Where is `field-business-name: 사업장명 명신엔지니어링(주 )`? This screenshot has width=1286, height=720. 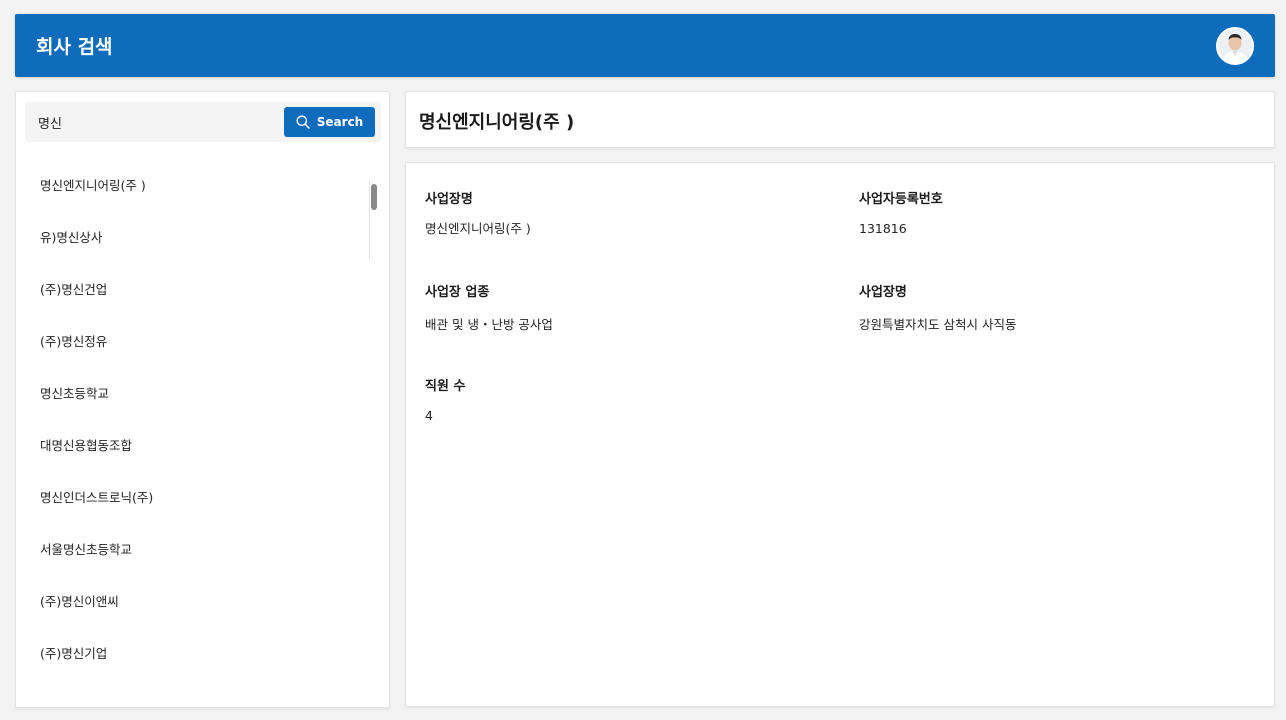 field-business-name: 사업장명 명신엔지니어링(주 ) is located at coordinates (478, 212).